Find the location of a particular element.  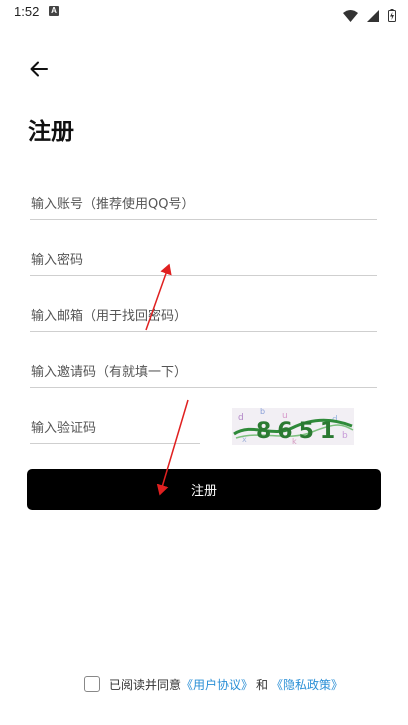

account-input is located at coordinates (204, 204).